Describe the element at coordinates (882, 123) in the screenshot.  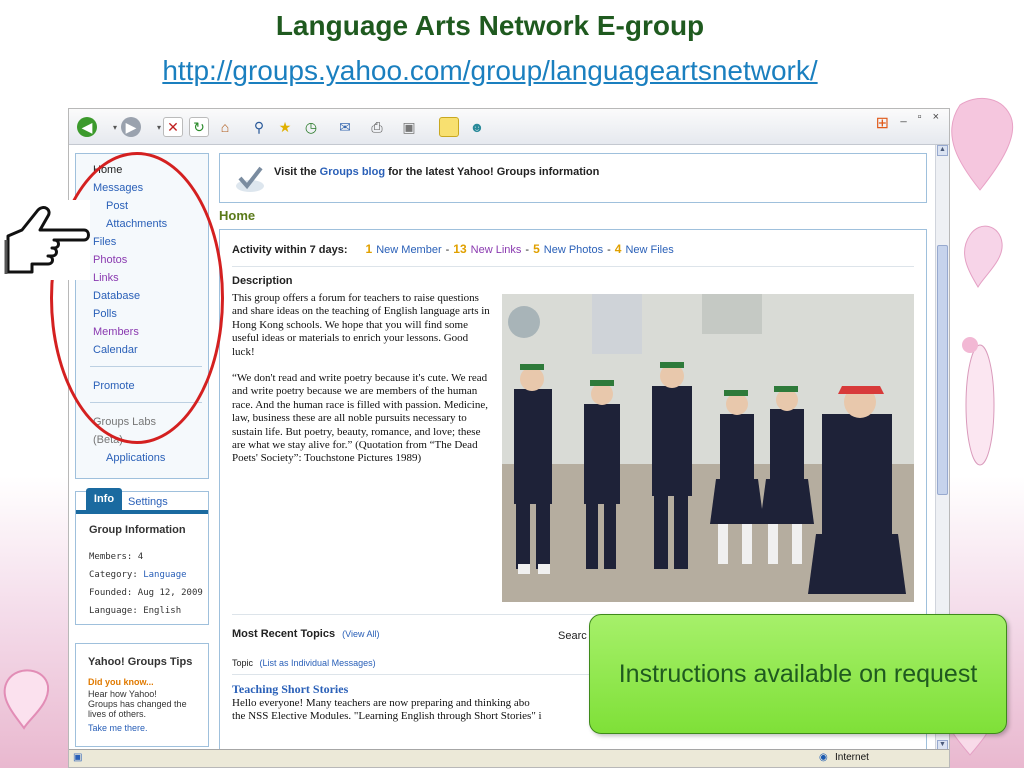
I see `windows-logo-icon: ⊞` at that location.